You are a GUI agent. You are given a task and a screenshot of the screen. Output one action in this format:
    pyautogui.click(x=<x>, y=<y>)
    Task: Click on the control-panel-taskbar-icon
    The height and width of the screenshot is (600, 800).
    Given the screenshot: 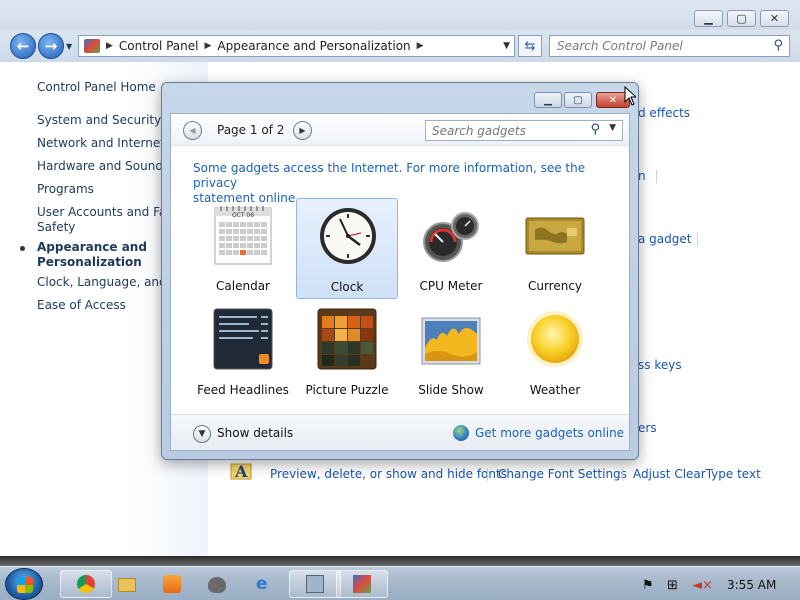 What is the action you would take?
    pyautogui.click(x=362, y=584)
    